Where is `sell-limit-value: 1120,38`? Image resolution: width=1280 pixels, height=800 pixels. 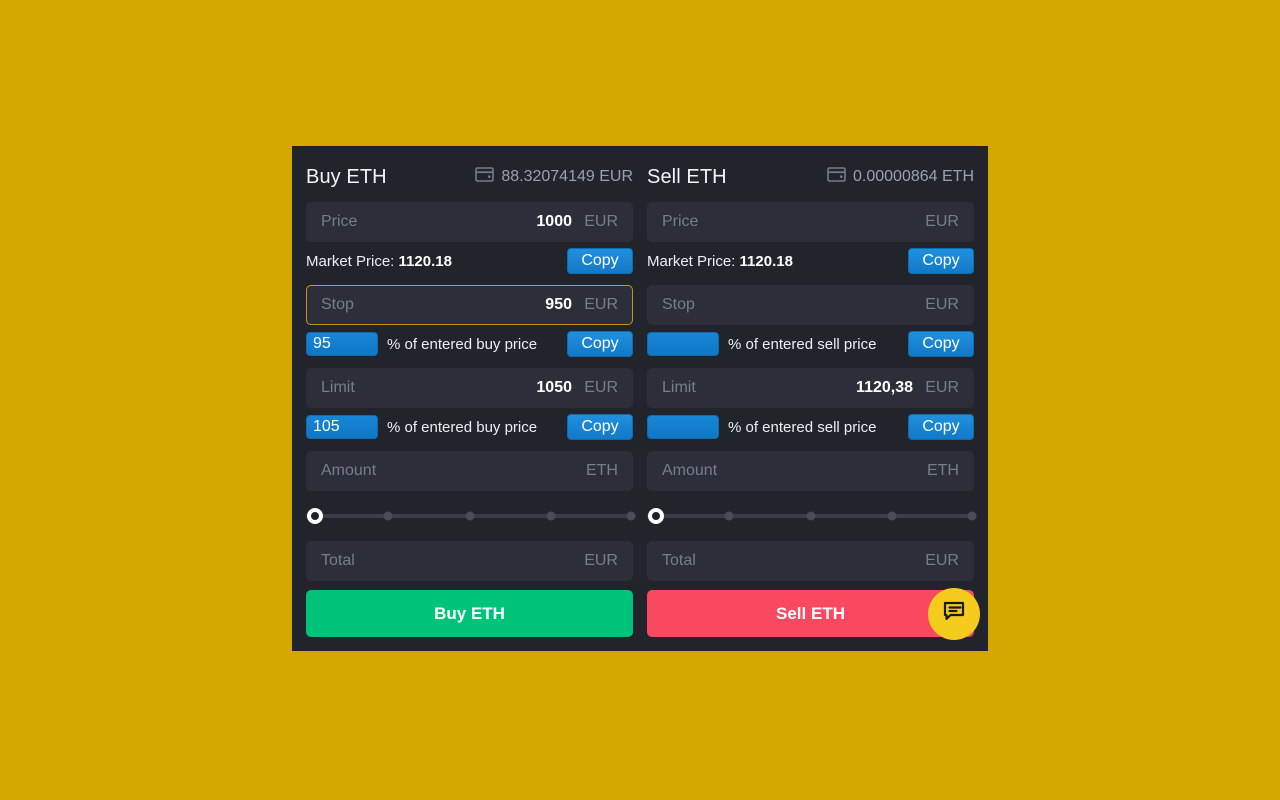
sell-limit-value: 1120,38 is located at coordinates (884, 387).